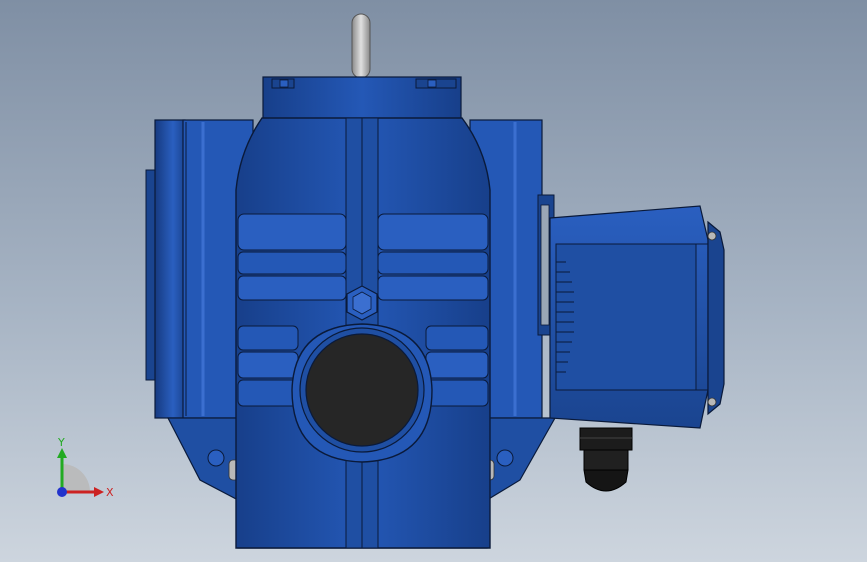 The height and width of the screenshot is (562, 867). Describe the element at coordinates (62, 453) in the screenshot. I see `y-axis-arrow` at that location.